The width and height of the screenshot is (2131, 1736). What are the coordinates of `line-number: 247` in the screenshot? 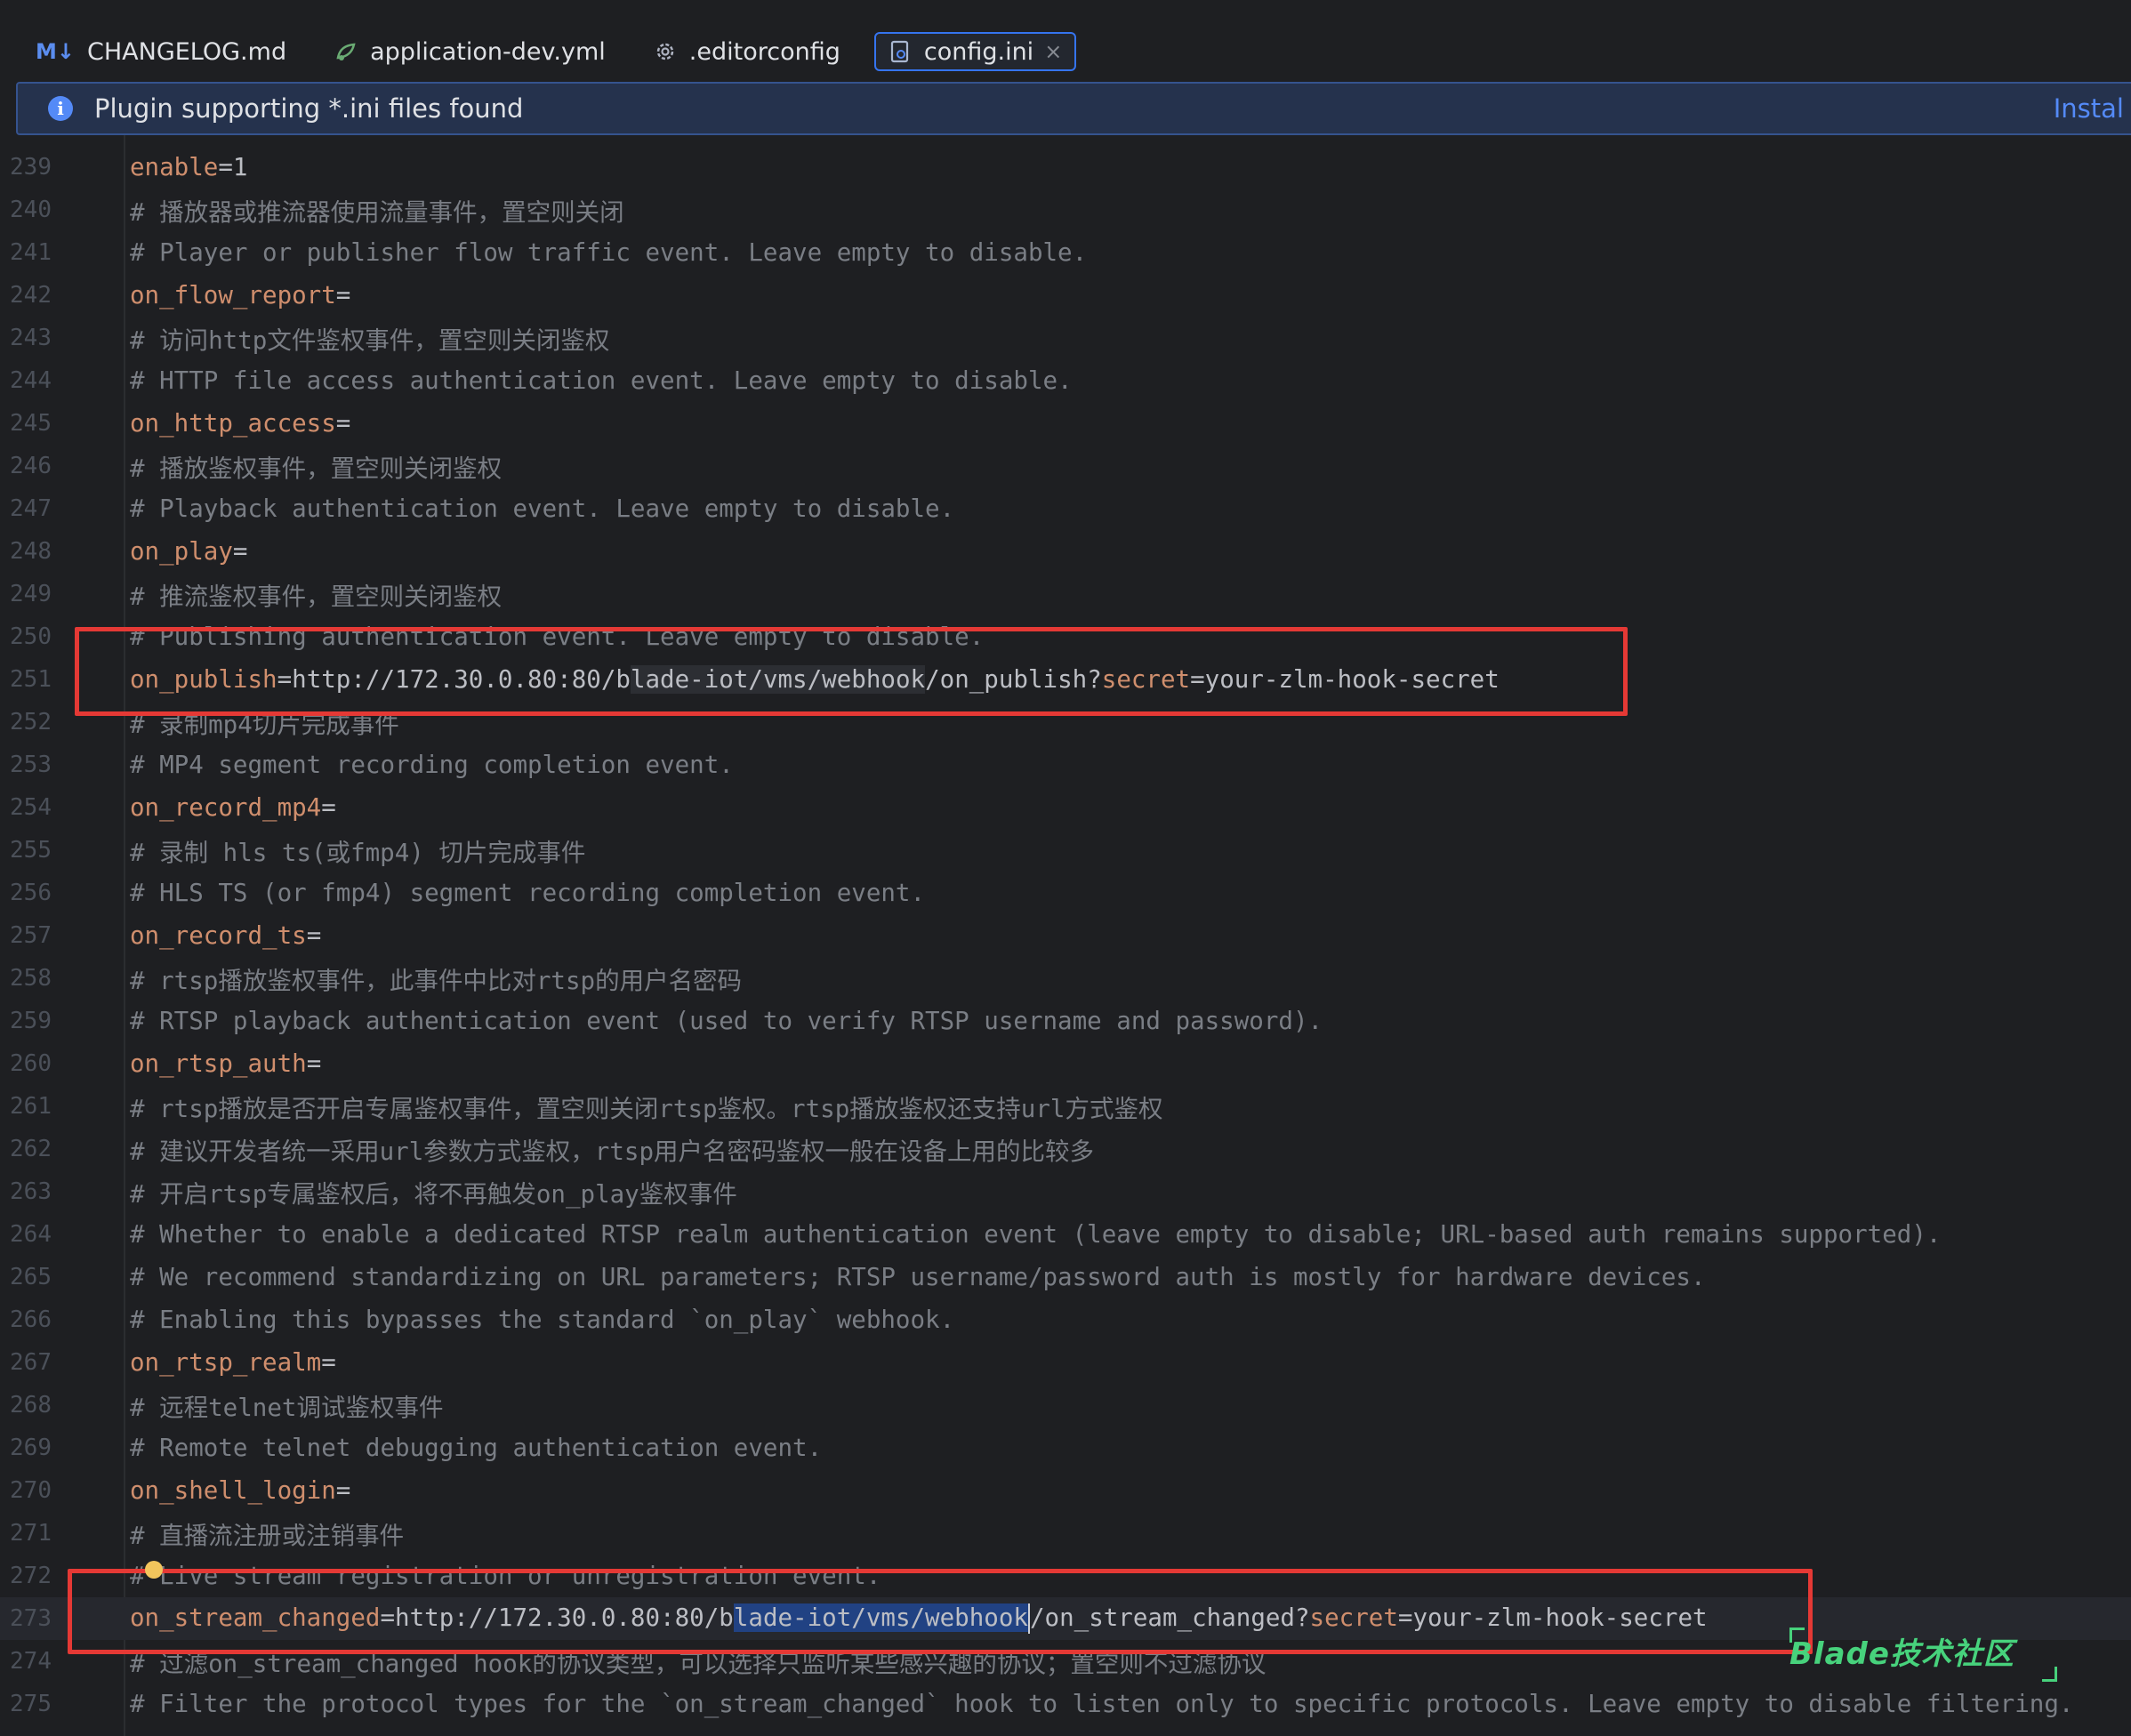 It's located at (31, 509).